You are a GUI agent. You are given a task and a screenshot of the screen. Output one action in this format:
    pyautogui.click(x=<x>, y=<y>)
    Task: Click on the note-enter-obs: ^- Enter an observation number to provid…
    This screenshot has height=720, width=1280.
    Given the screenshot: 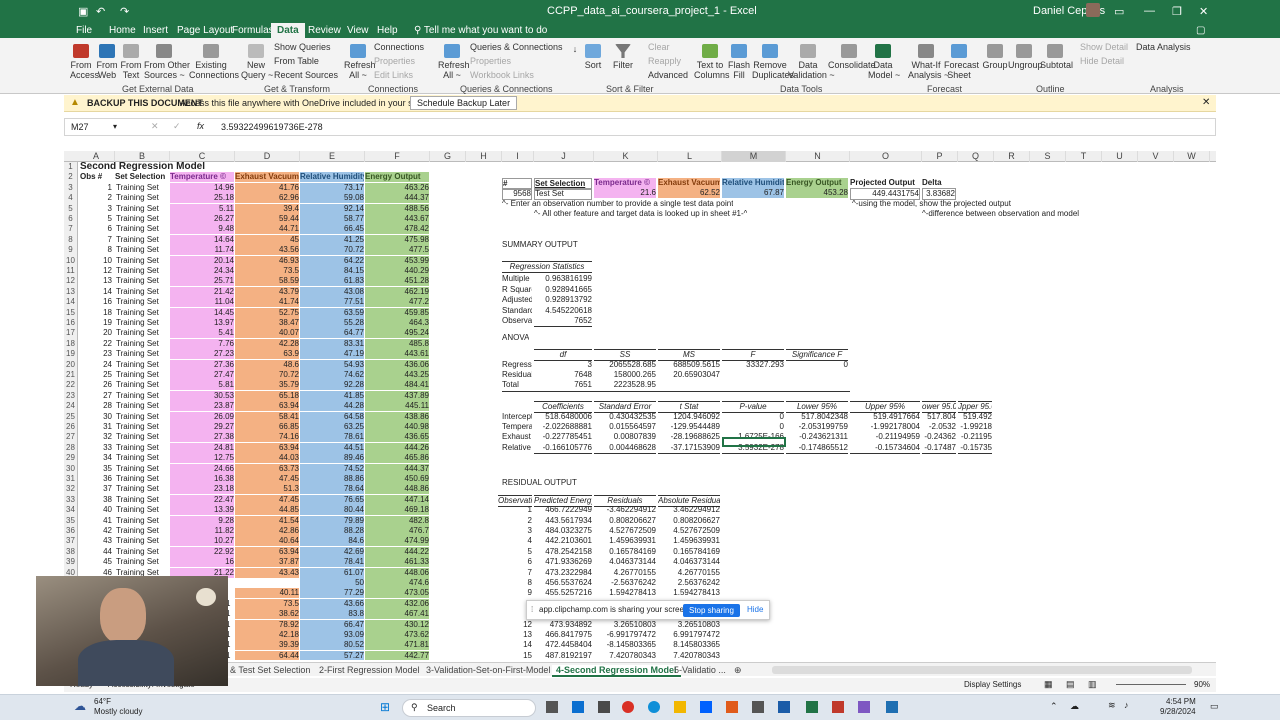 What is the action you would take?
    pyautogui.click(x=617, y=204)
    